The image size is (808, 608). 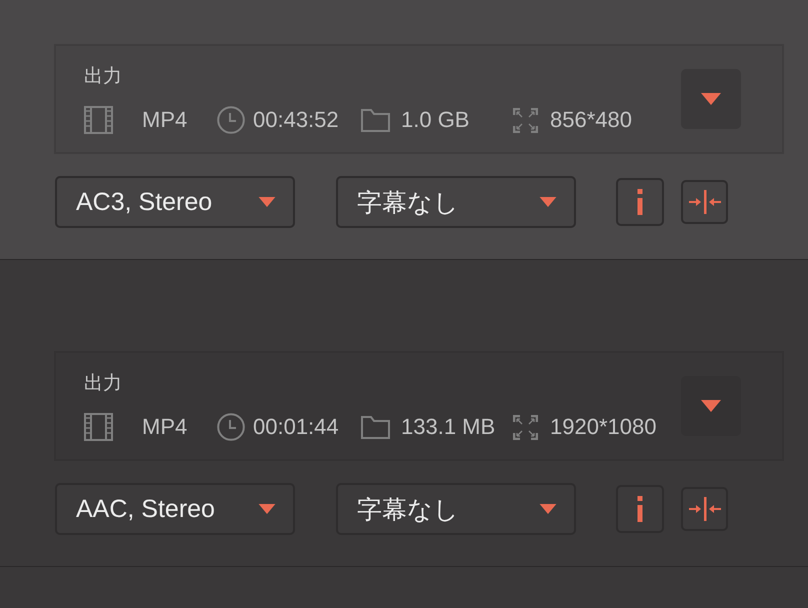 What do you see at coordinates (175, 509) in the screenshot?
I see `audio-dropdown: AAC, Stereo` at bounding box center [175, 509].